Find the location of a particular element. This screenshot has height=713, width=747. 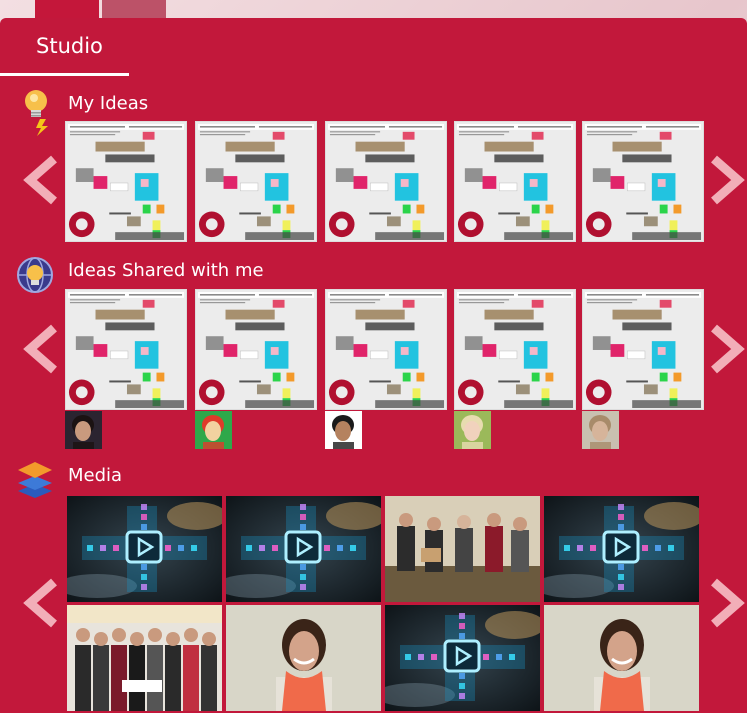

shared-next-arrow is located at coordinates (726, 349).